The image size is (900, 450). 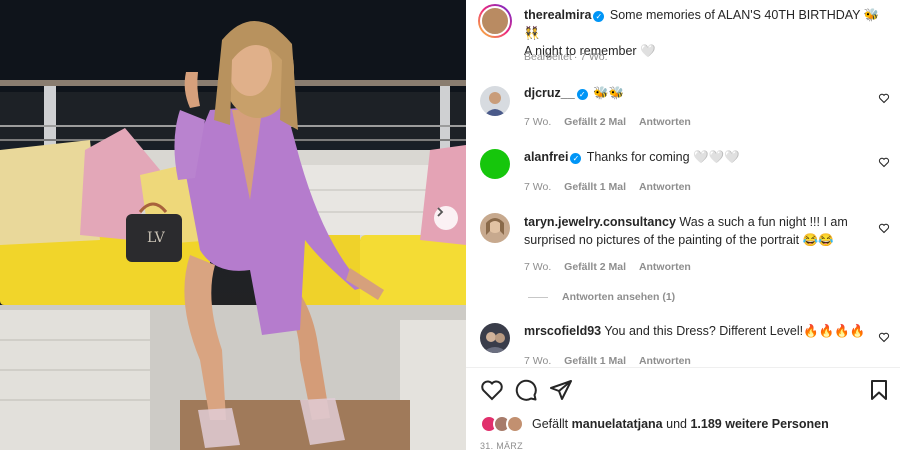 I want to click on chevron-right-icon, so click(x=440, y=212).